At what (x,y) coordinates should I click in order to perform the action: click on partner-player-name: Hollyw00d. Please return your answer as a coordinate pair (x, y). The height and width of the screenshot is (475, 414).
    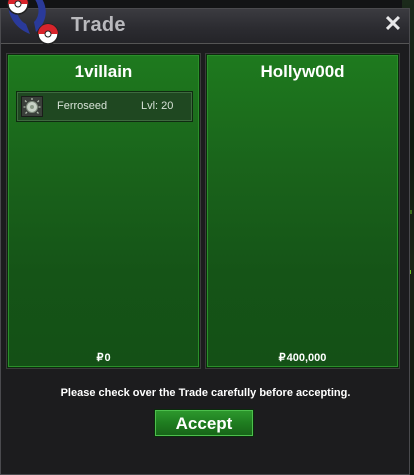
    Looking at the image, I should click on (302, 71).